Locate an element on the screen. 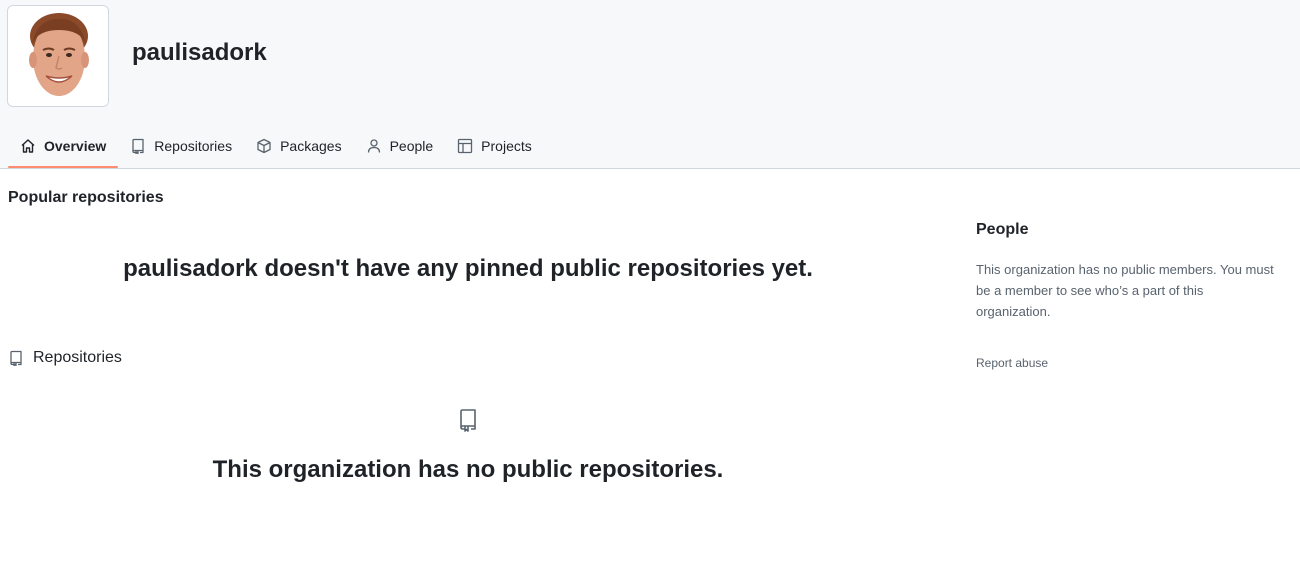  org-avatar is located at coordinates (58, 56).